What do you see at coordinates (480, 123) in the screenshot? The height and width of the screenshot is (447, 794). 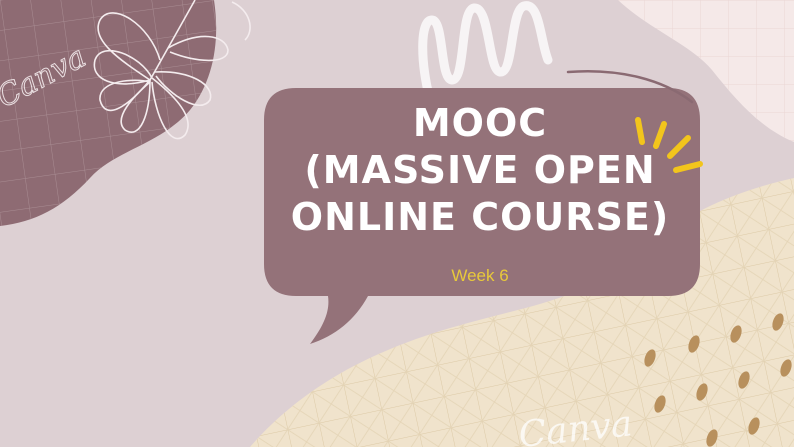 I see `title-line: MOOC` at bounding box center [480, 123].